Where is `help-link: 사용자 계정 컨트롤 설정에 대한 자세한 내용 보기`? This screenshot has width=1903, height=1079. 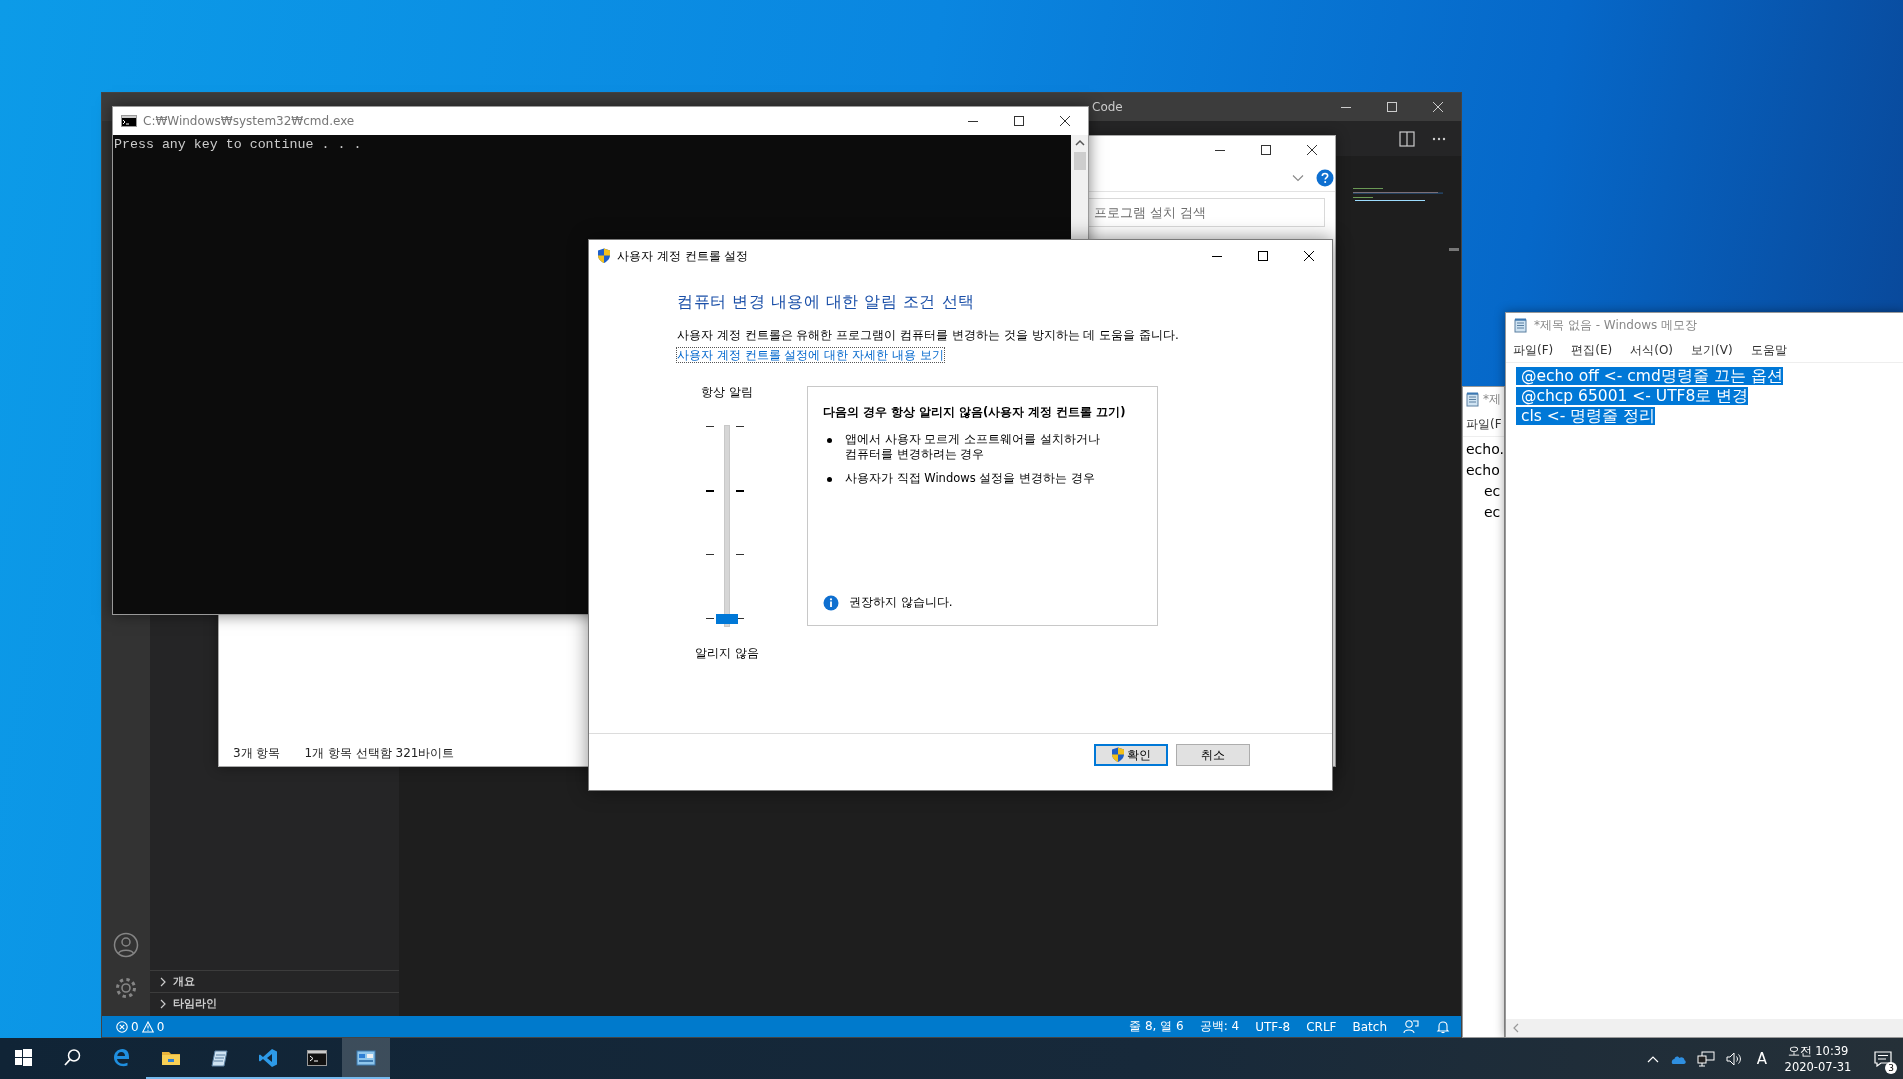
help-link: 사용자 계정 컨트롤 설정에 대한 자세한 내용 보기 is located at coordinates (810, 355).